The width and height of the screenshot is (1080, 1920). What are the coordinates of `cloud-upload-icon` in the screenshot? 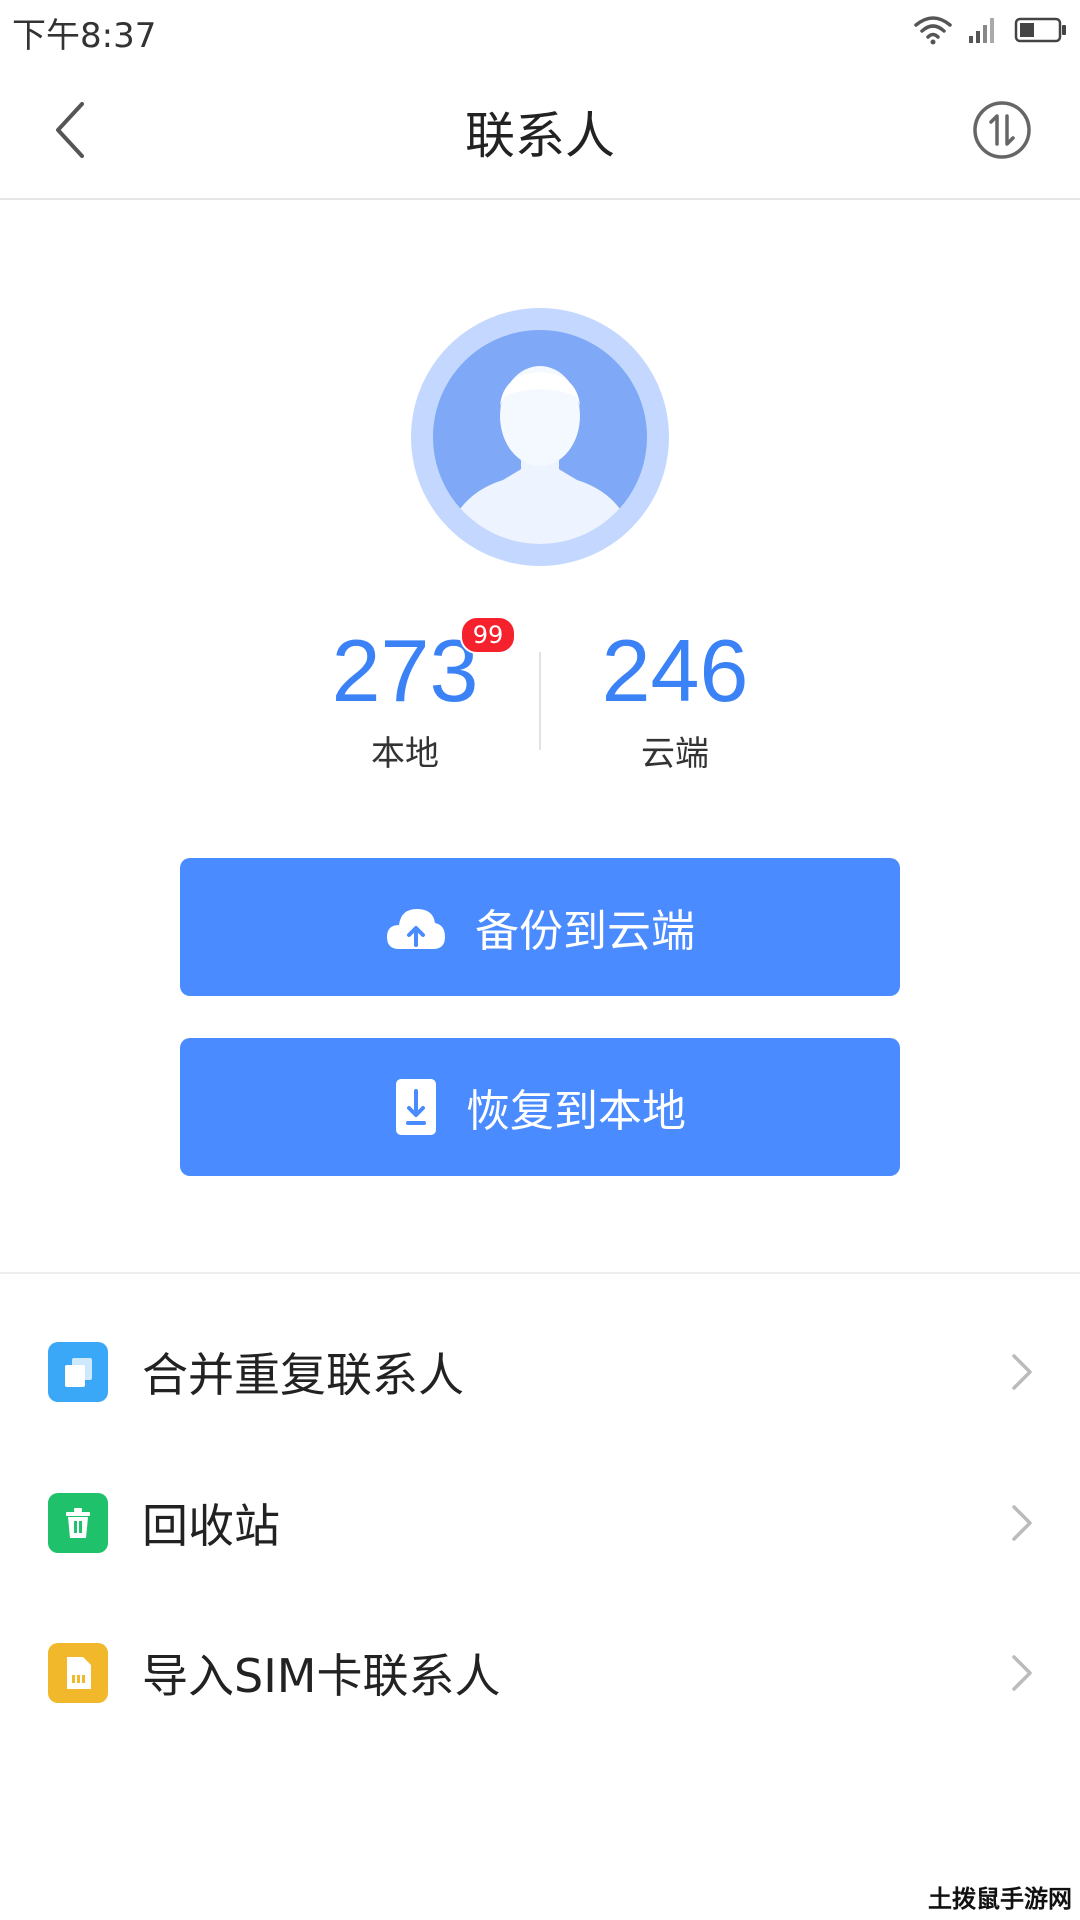 It's located at (416, 929).